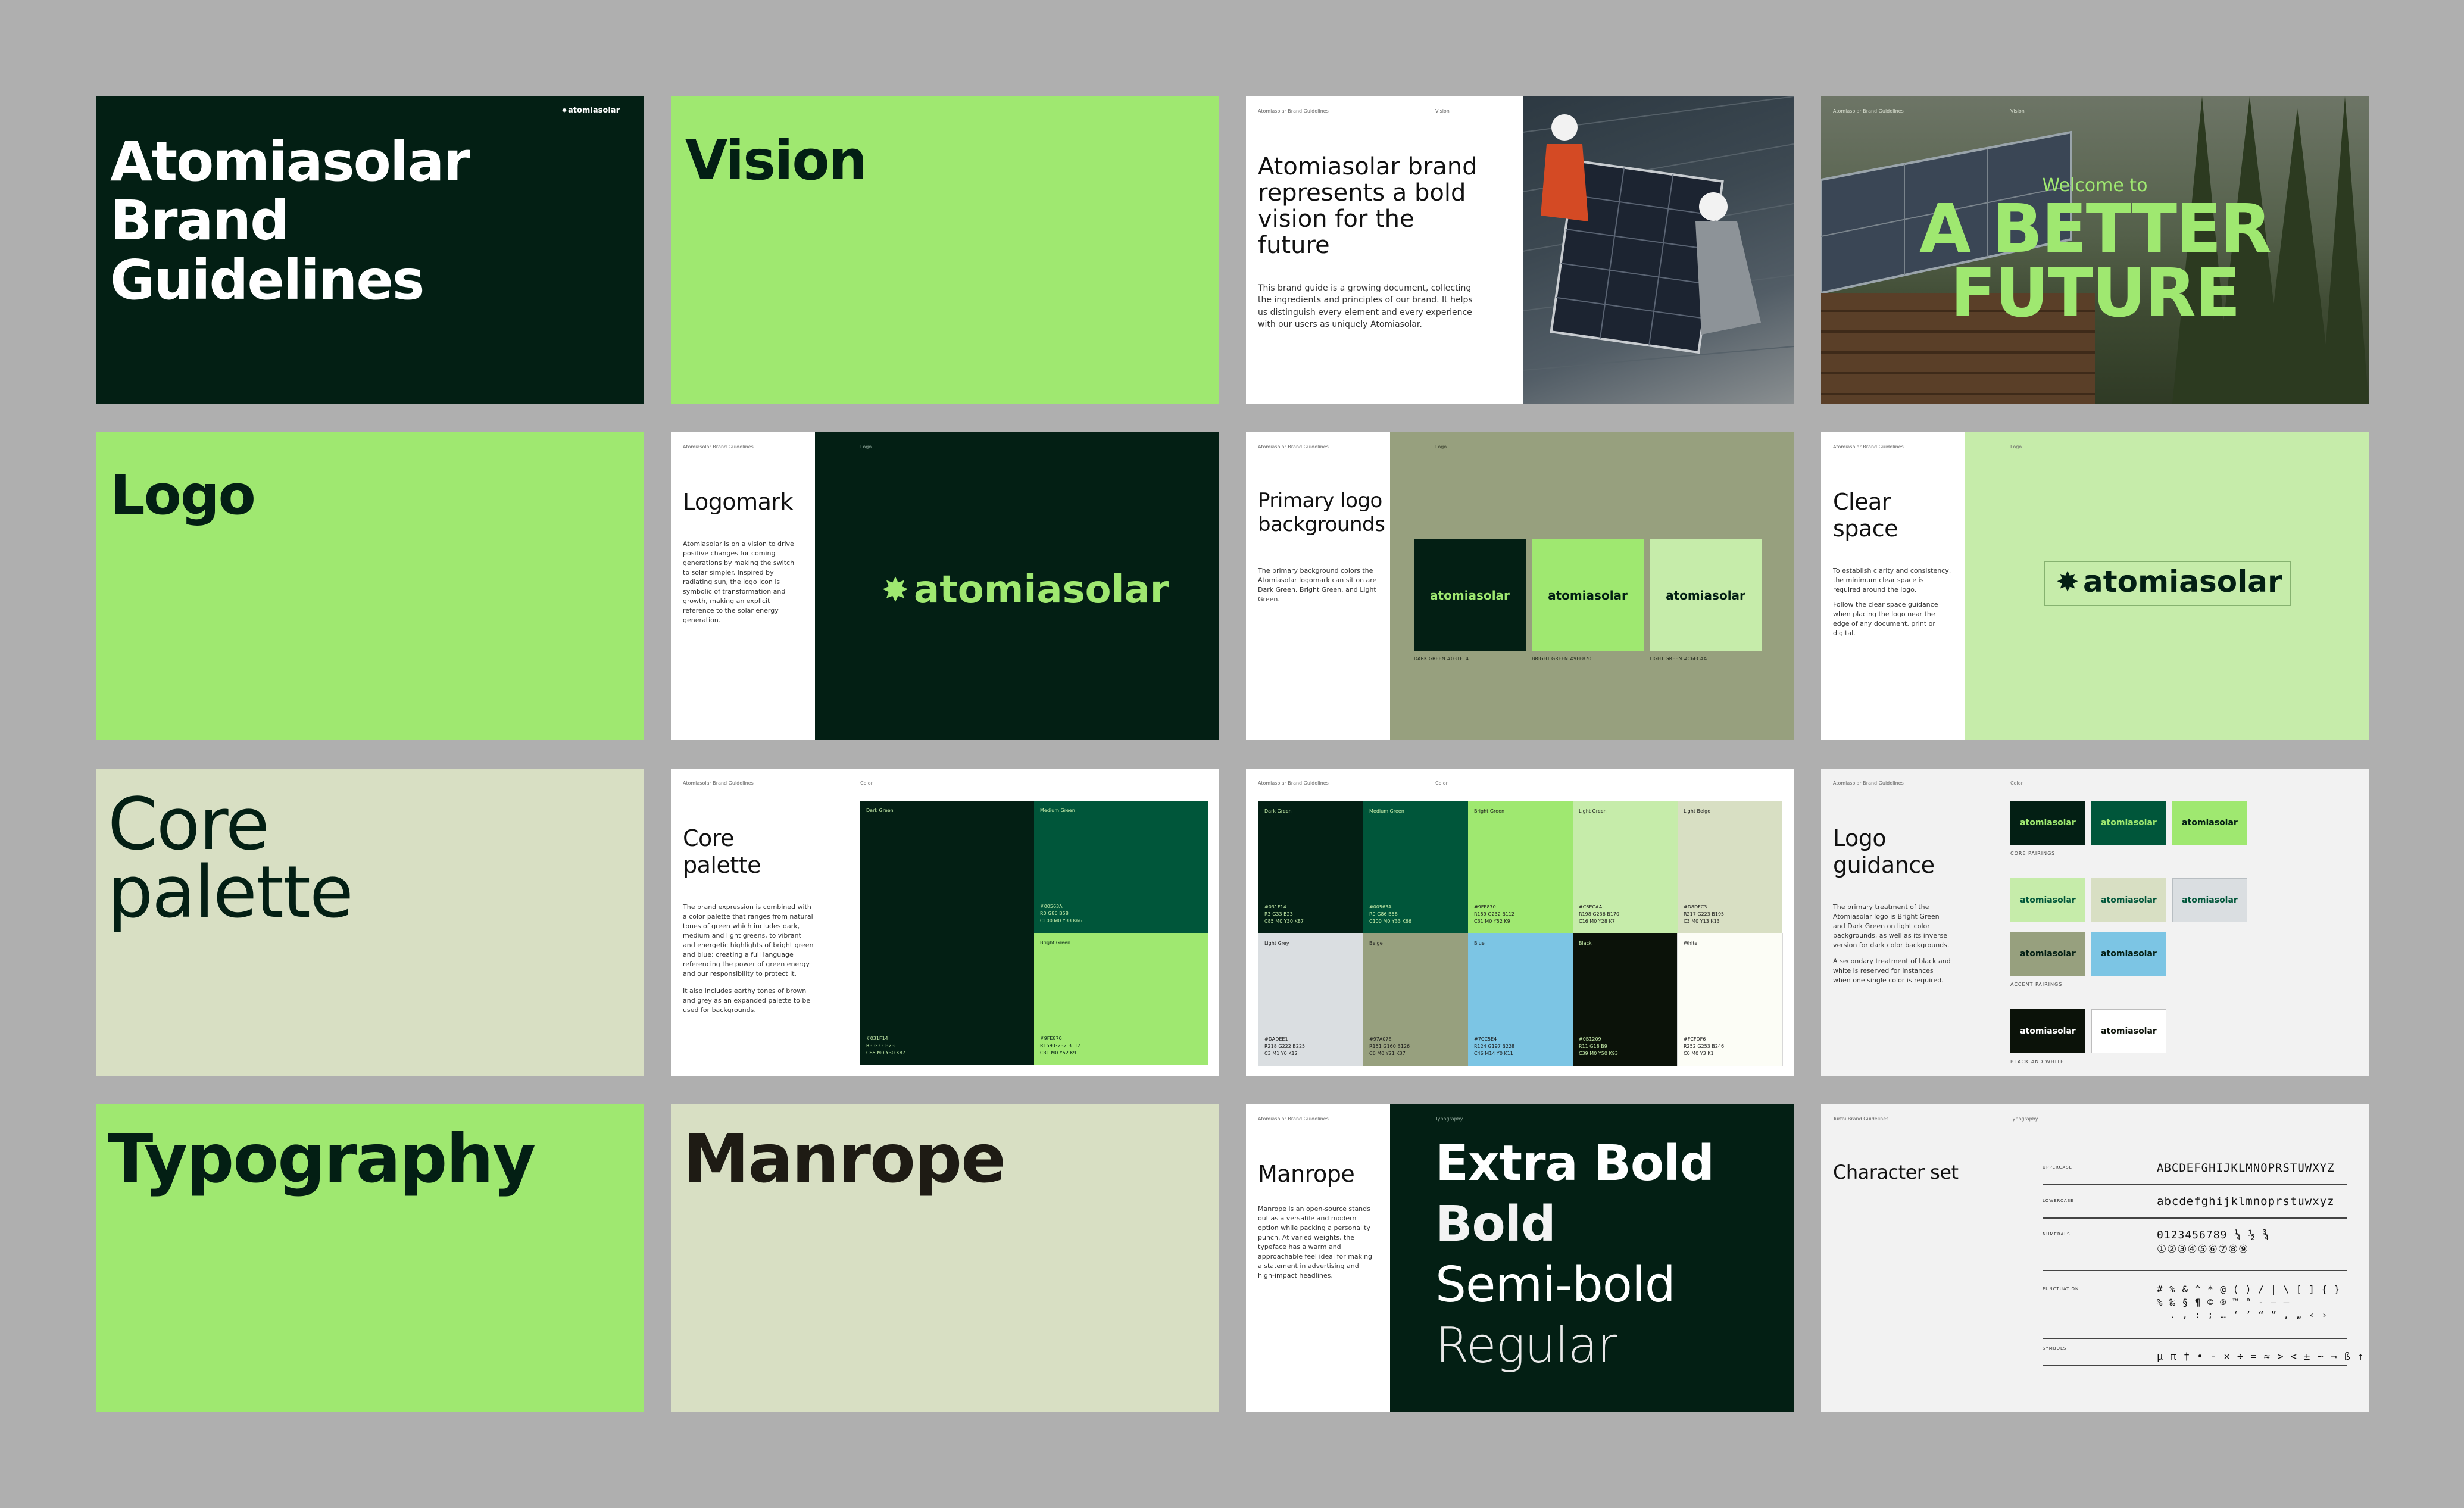  What do you see at coordinates (1380, 1039) in the screenshot?
I see `swatch-hex: #97A07E` at bounding box center [1380, 1039].